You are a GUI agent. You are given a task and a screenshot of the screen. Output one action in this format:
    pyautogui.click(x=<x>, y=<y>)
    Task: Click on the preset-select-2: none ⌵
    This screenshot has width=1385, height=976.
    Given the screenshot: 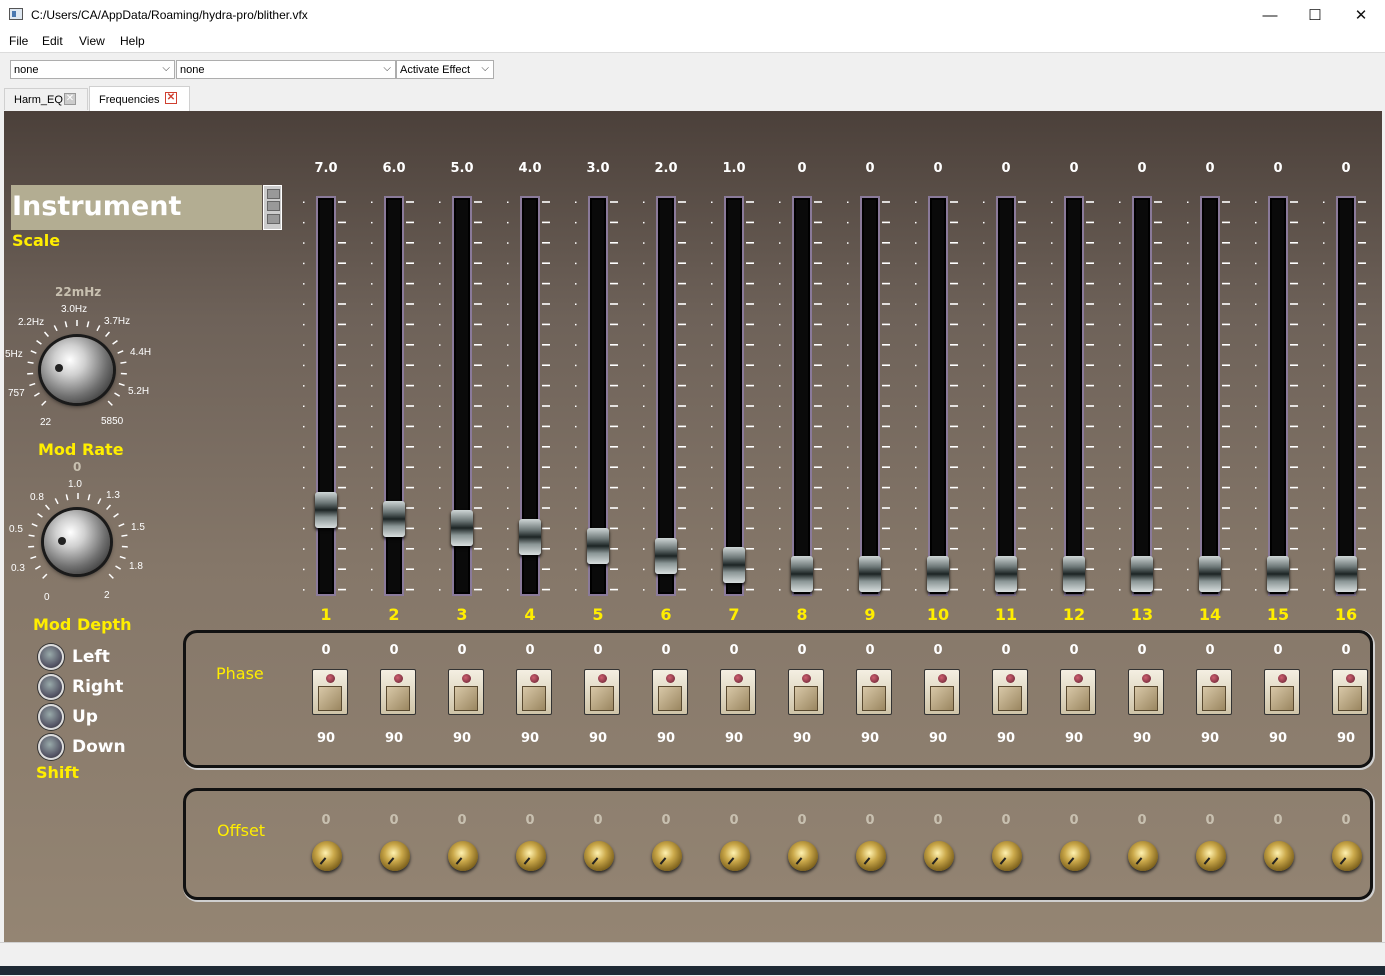 What is the action you would take?
    pyautogui.click(x=286, y=69)
    